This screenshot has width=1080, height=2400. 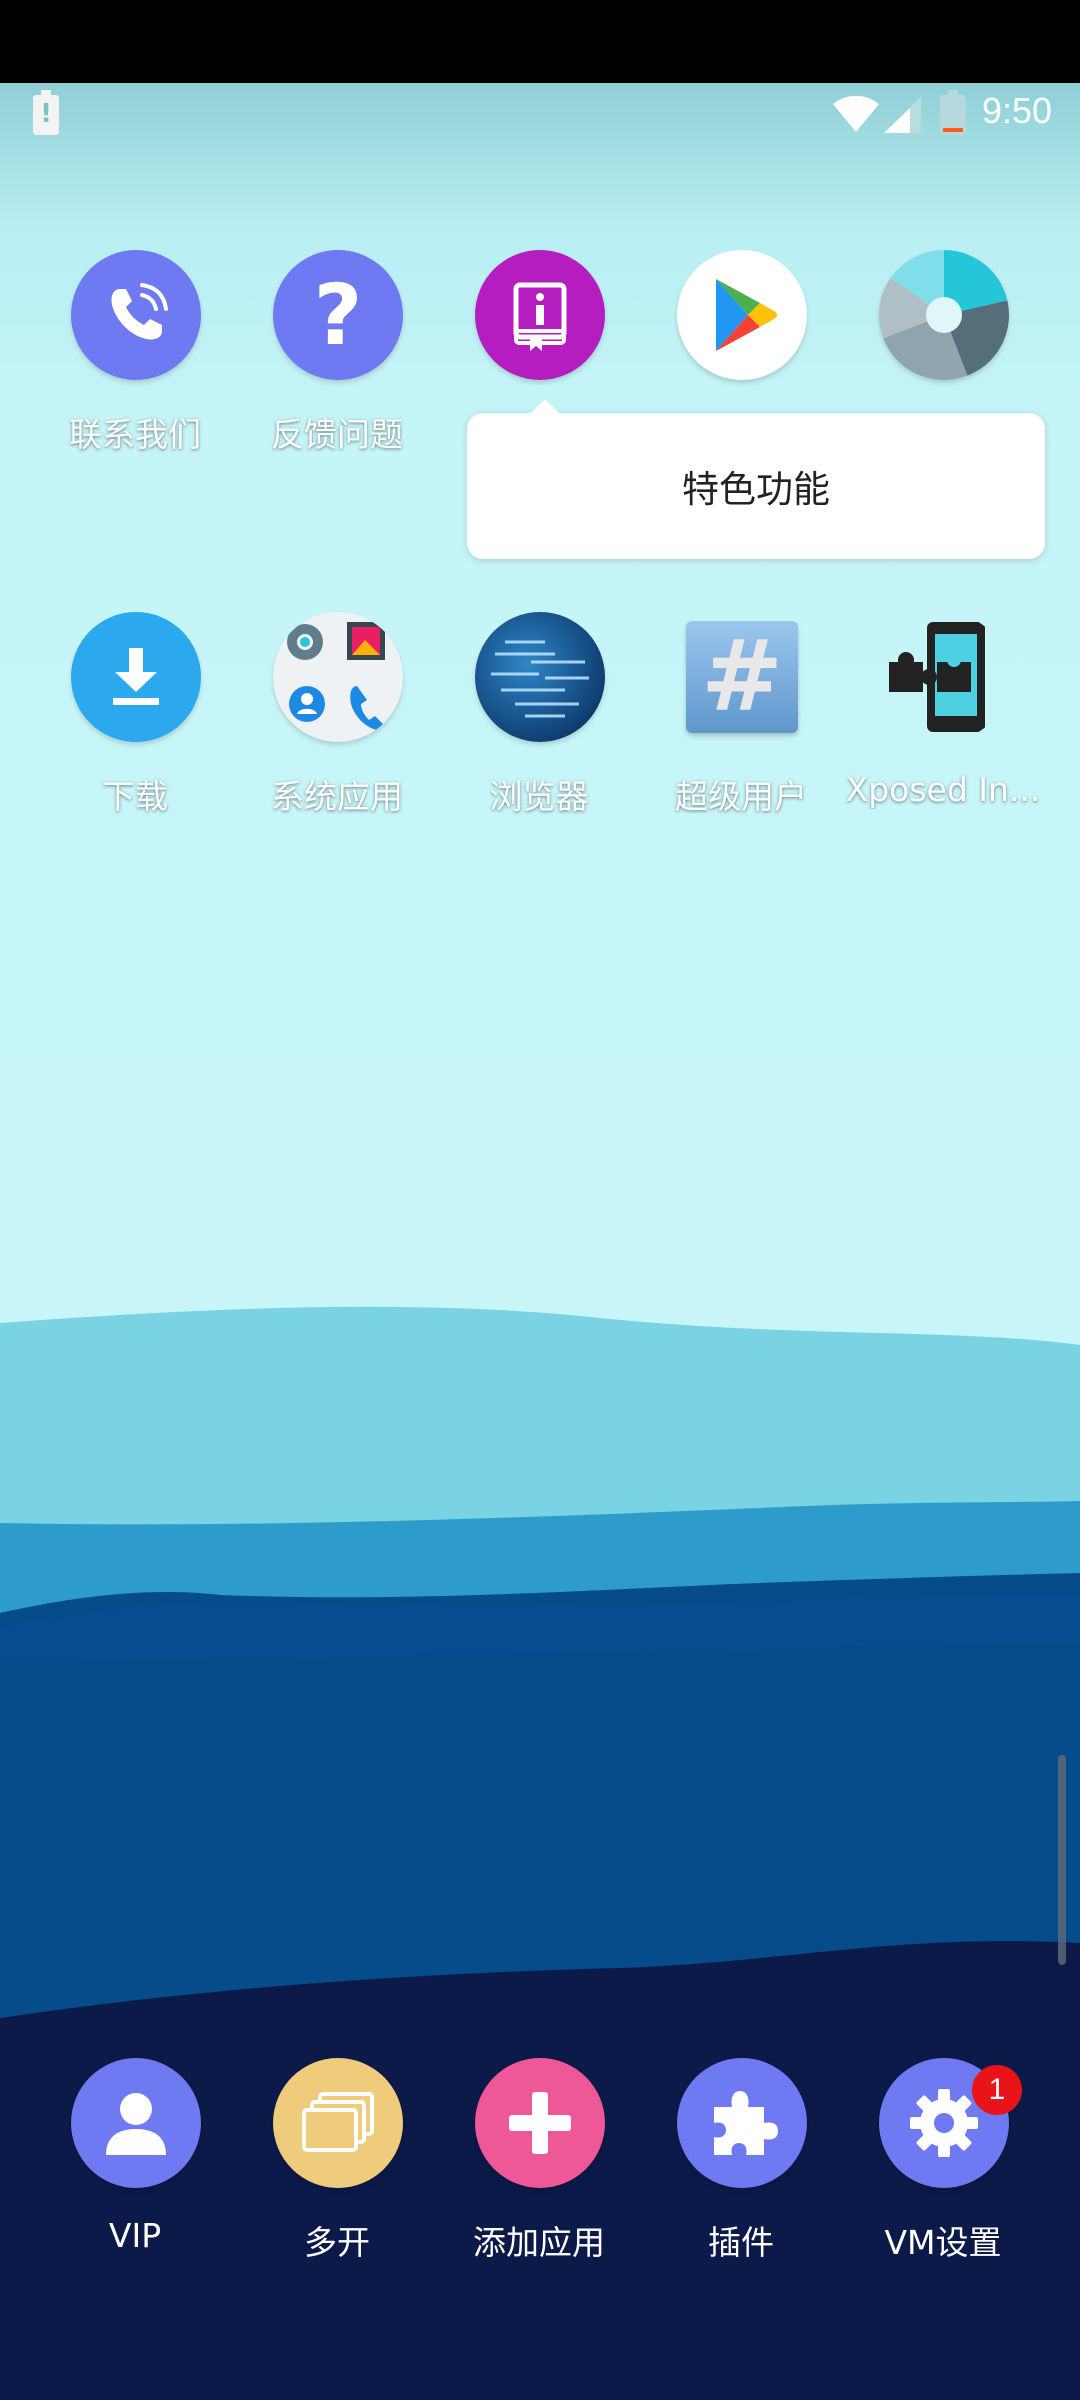 I want to click on context-popup: 特色功能, so click(x=756, y=479).